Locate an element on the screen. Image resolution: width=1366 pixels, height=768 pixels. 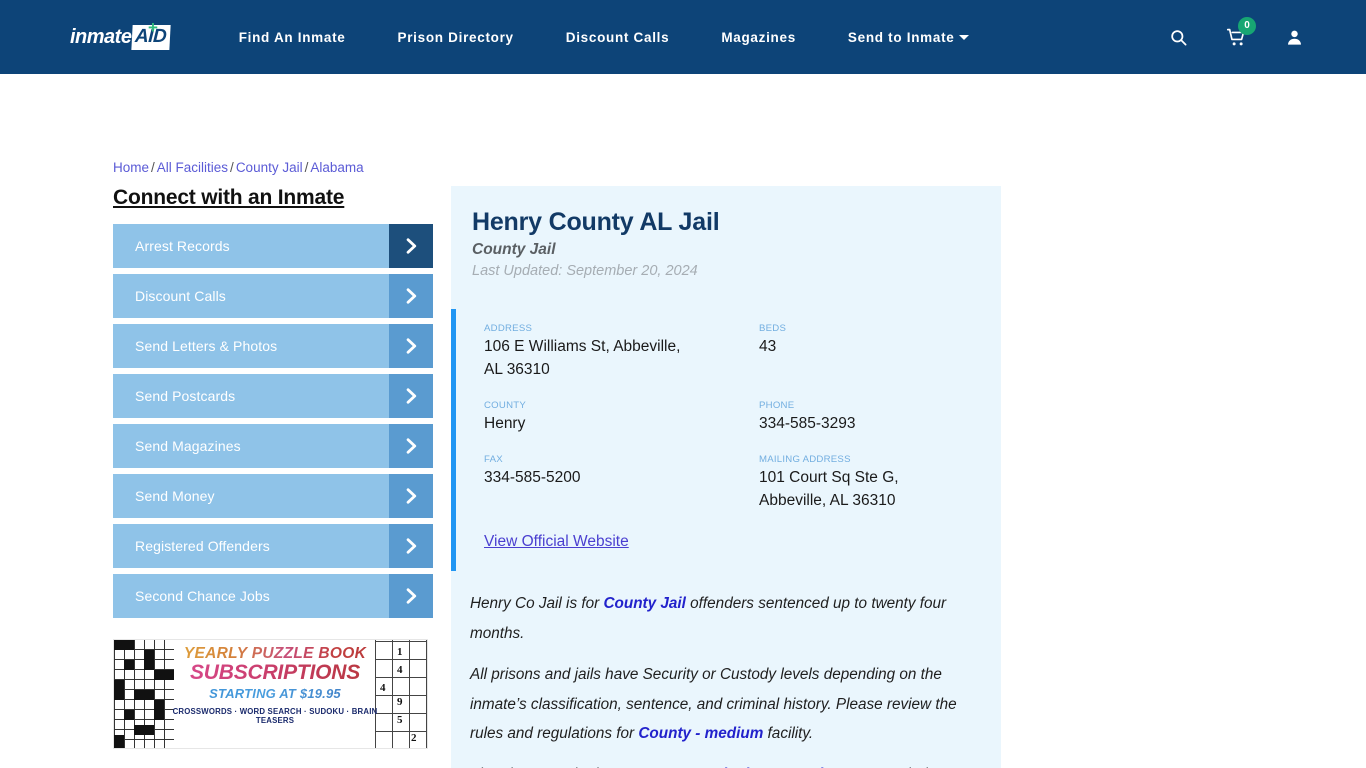
sidebar-item-second-chance-jobs: Second Chance Jobs is located at coordinates (273, 596).